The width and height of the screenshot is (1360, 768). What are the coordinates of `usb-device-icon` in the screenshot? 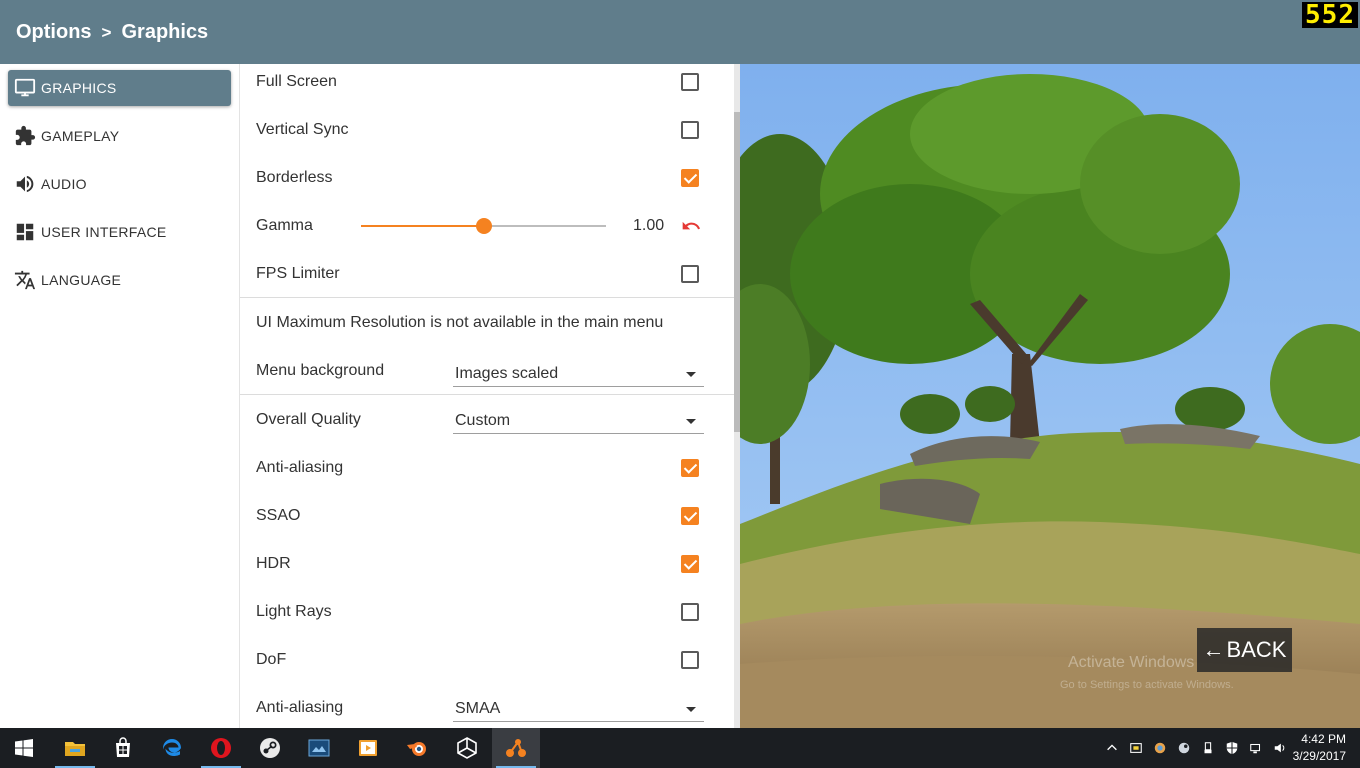 It's located at (1208, 748).